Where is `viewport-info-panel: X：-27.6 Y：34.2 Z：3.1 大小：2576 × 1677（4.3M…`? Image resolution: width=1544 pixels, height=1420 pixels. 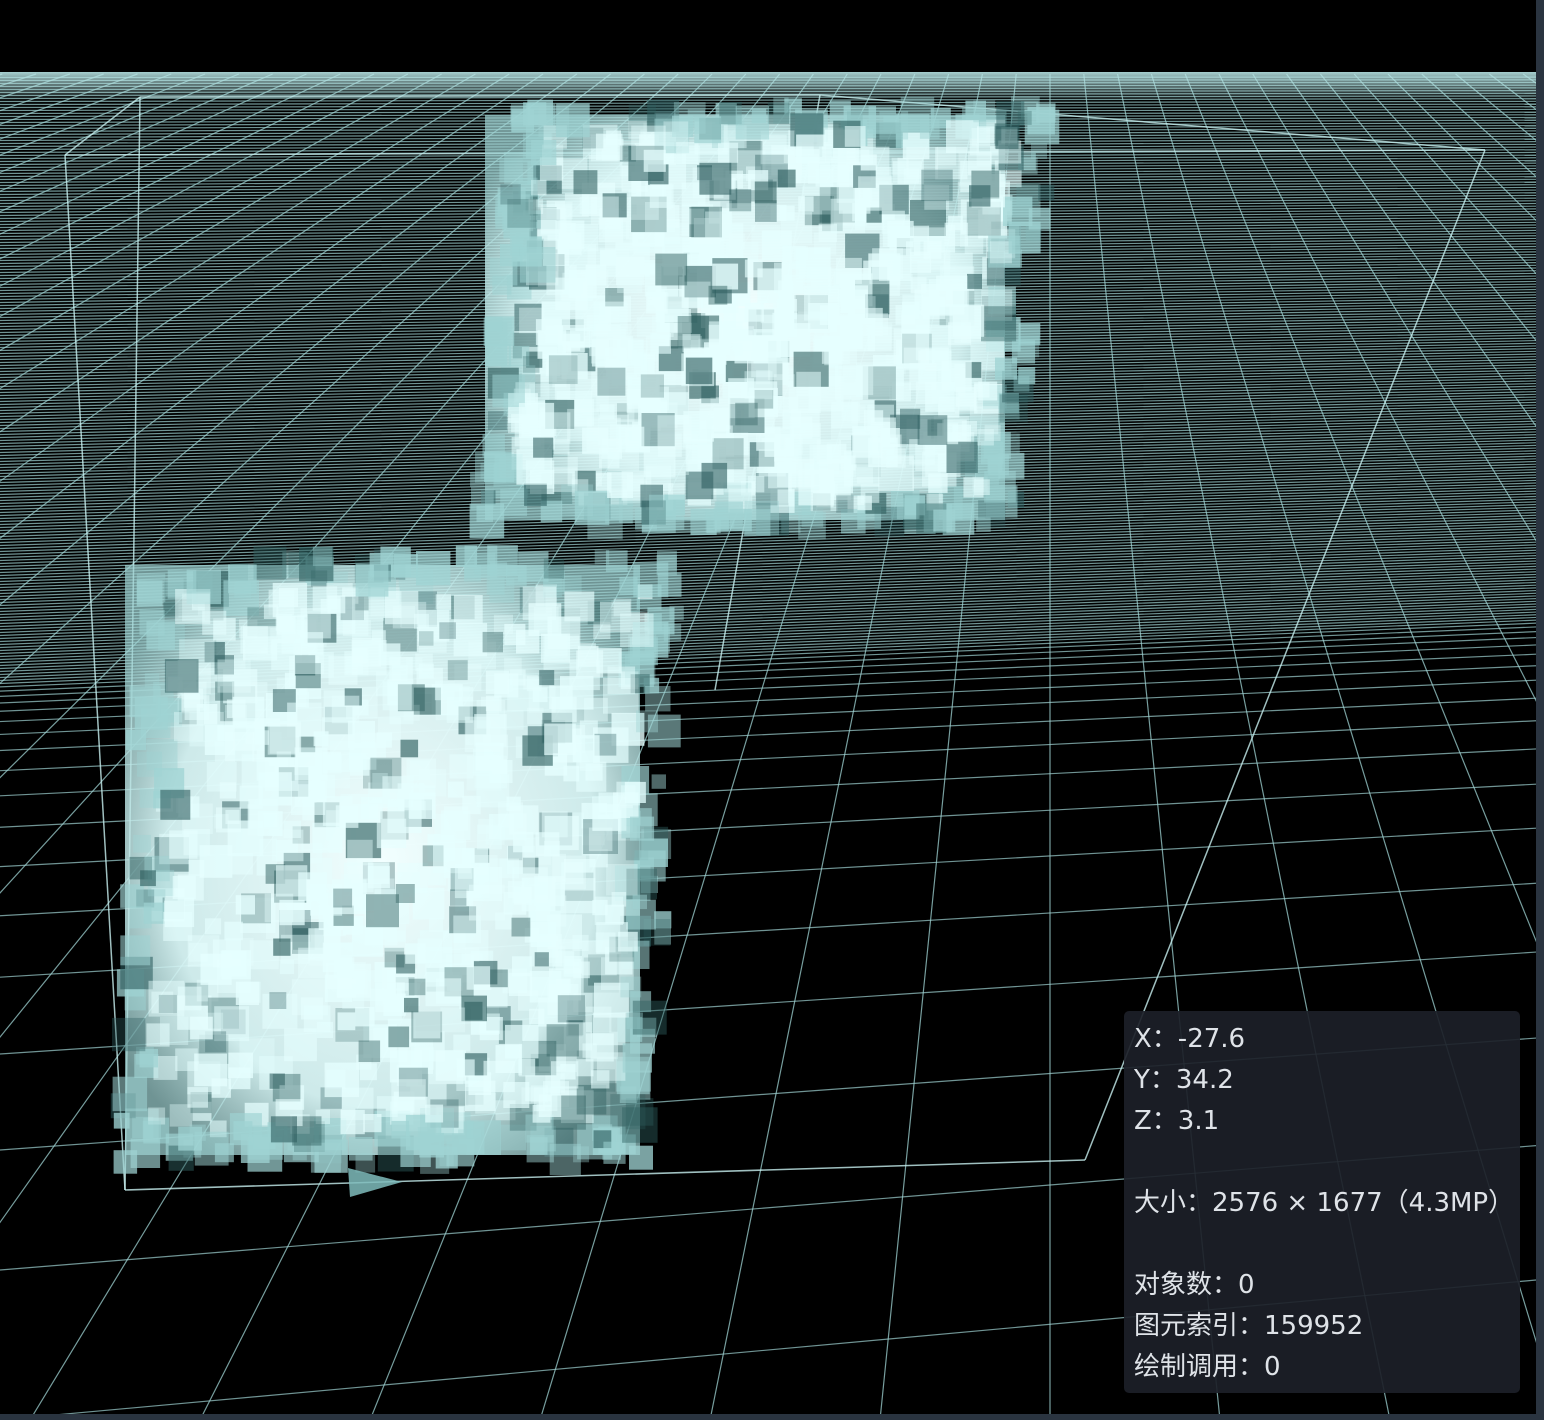 viewport-info-panel: X：-27.6 Y：34.2 Z：3.1 大小：2576 × 1677（4.3M… is located at coordinates (1322, 1202).